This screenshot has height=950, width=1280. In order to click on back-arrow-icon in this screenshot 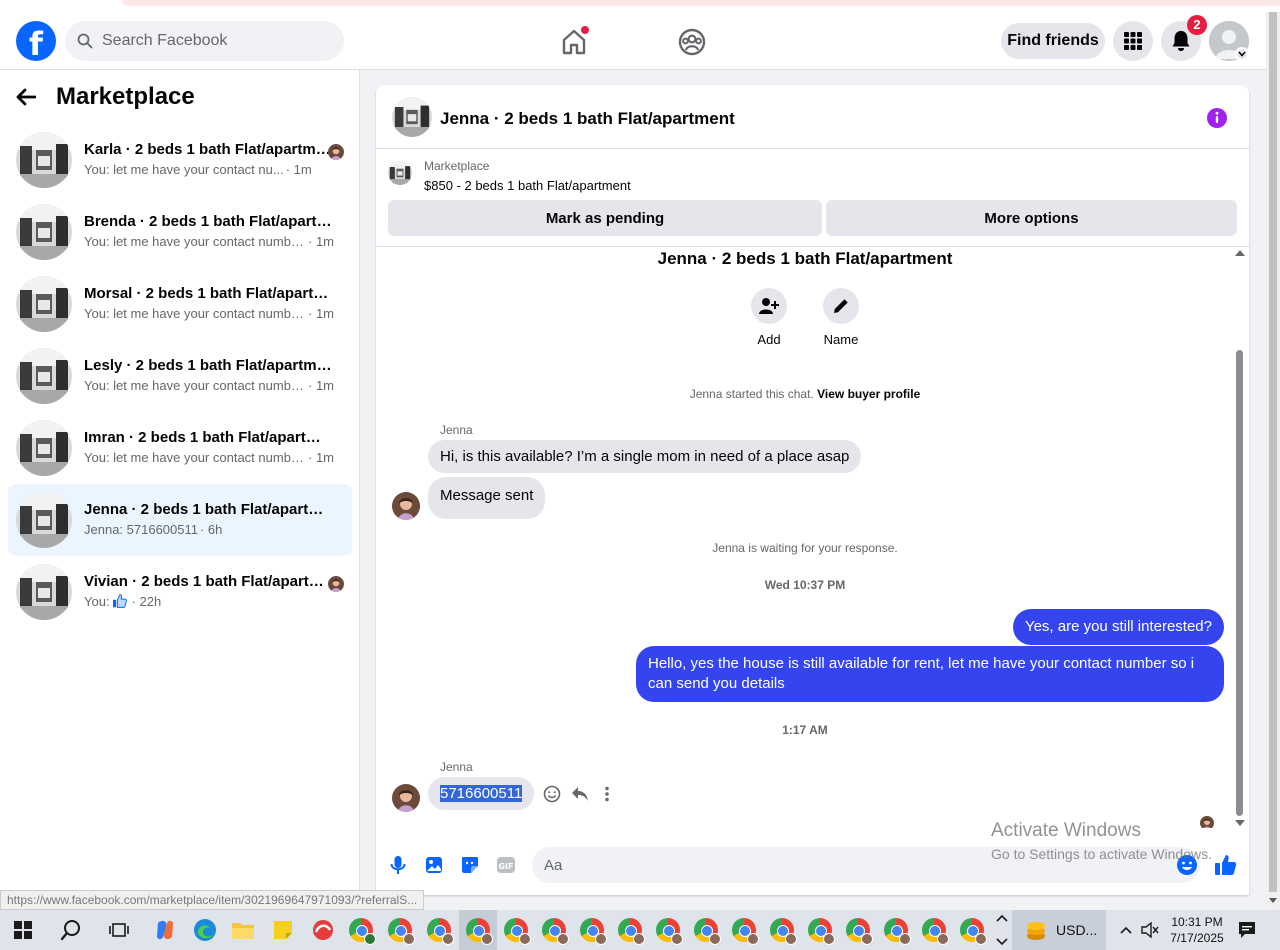, I will do `click(32, 97)`.